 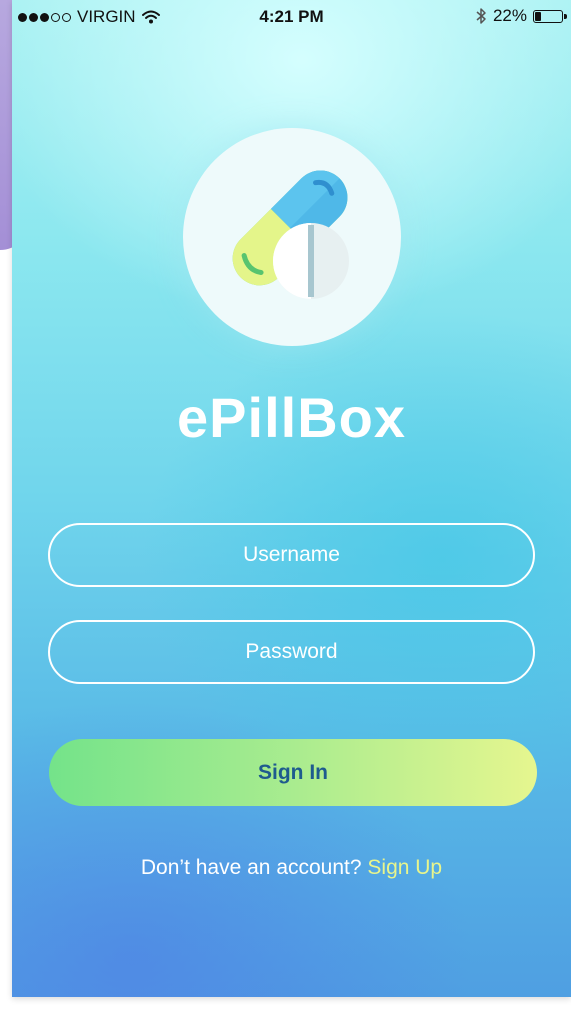 I want to click on battery-percent: 22%, so click(x=509, y=15).